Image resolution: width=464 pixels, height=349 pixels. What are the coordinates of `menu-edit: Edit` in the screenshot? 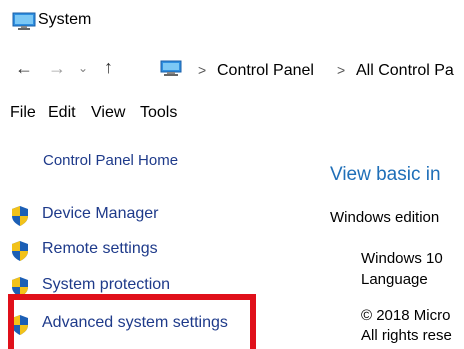 It's located at (62, 113).